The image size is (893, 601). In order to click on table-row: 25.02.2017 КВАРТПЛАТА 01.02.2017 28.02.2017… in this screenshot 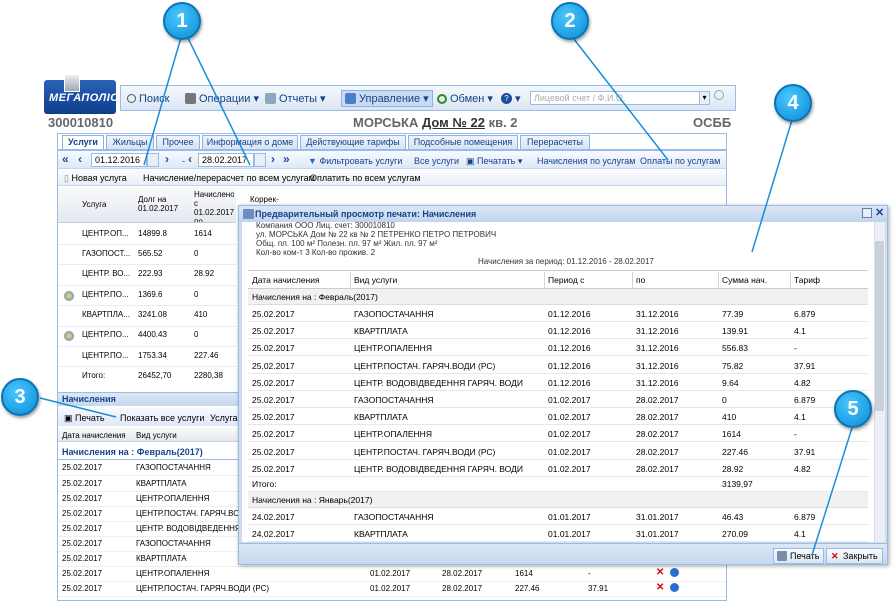, I will do `click(558, 417)`.